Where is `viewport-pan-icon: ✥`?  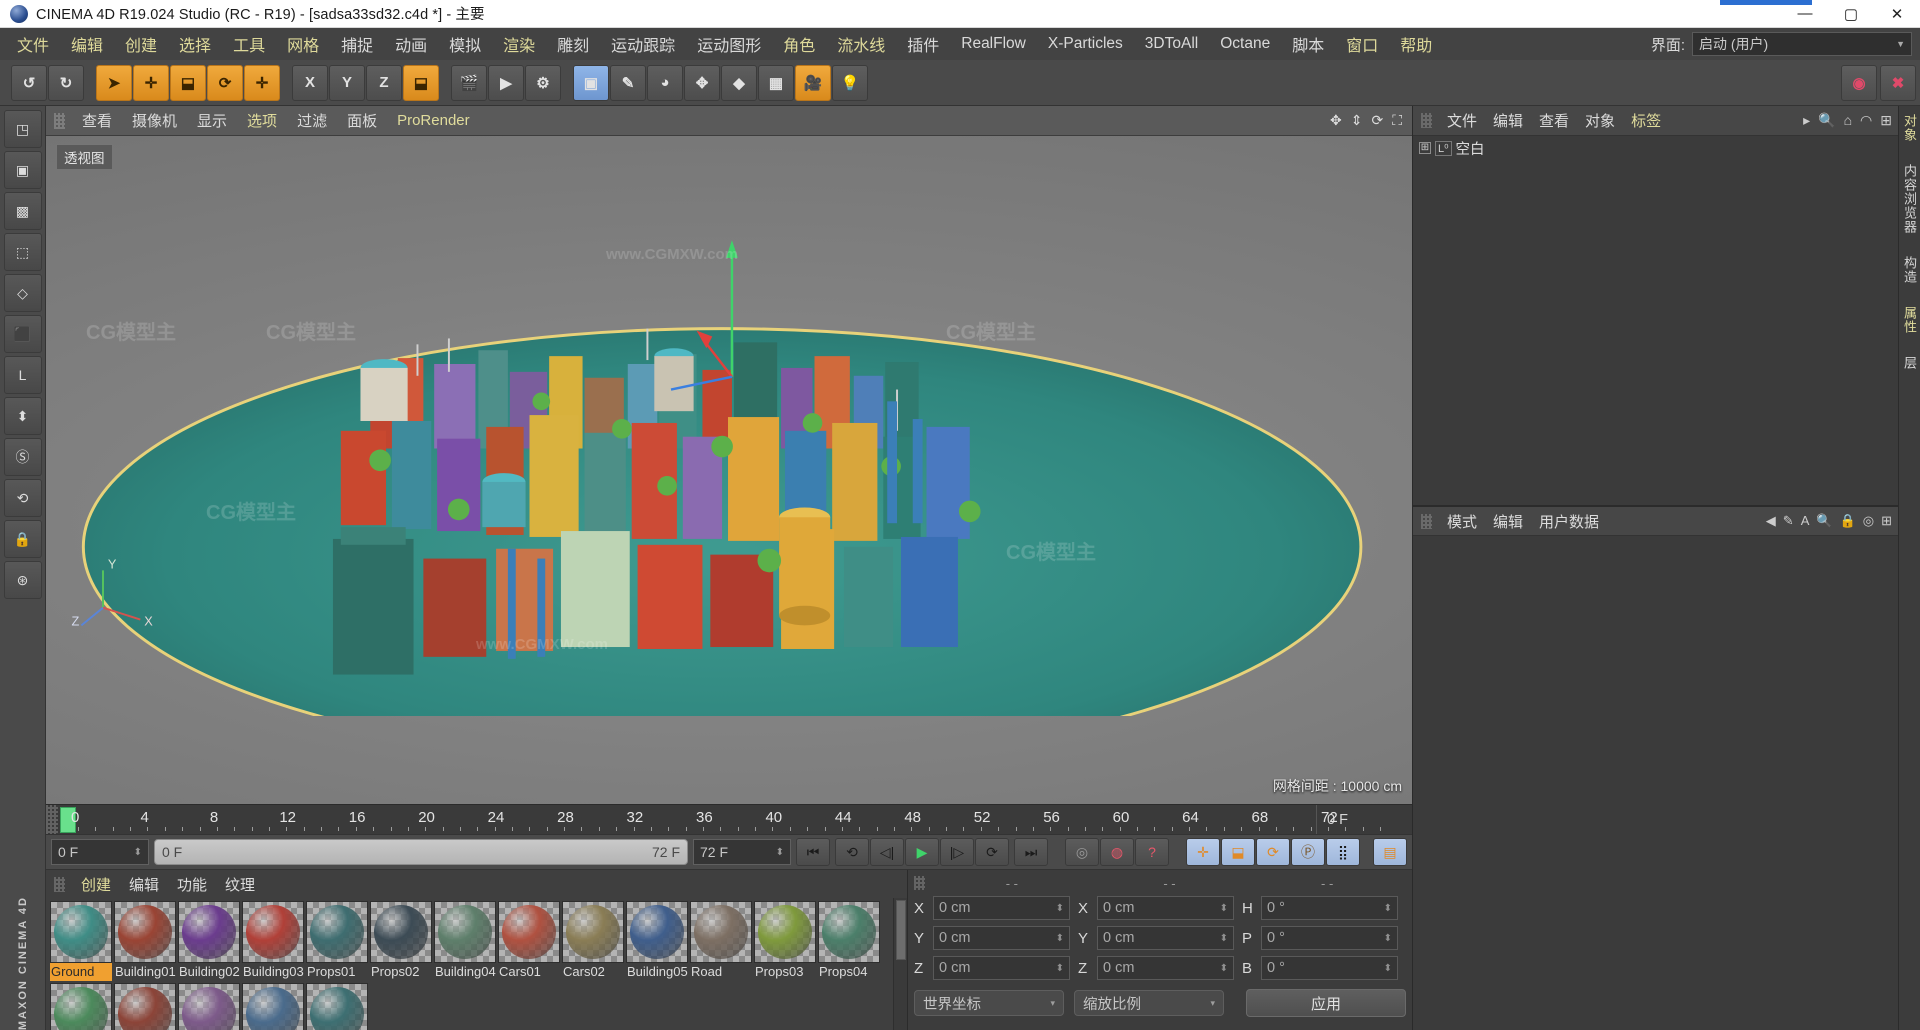 viewport-pan-icon: ✥ is located at coordinates (1336, 120).